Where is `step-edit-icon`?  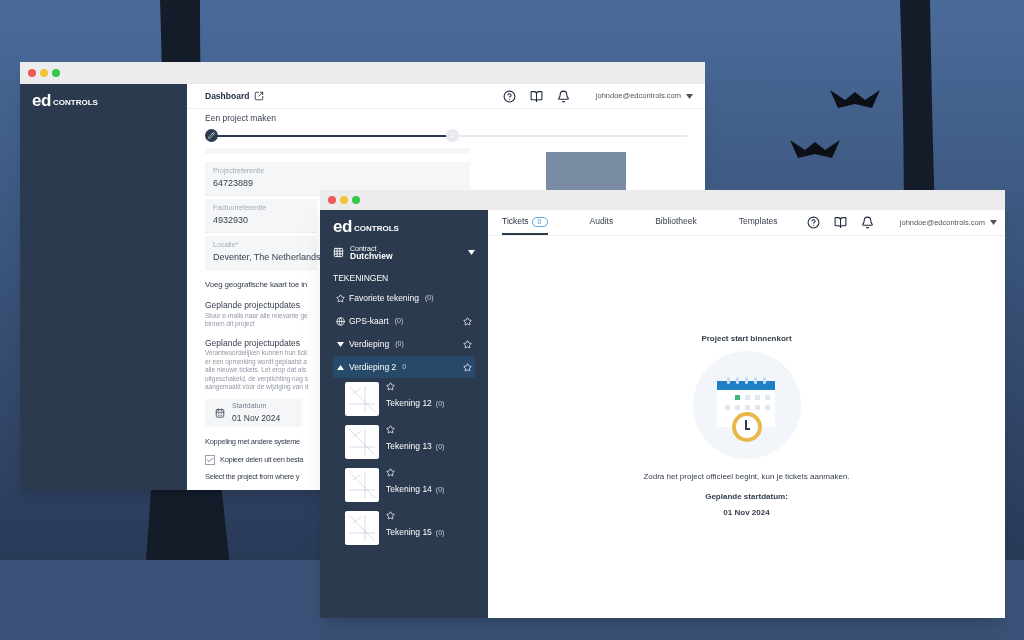 step-edit-icon is located at coordinates (211, 136).